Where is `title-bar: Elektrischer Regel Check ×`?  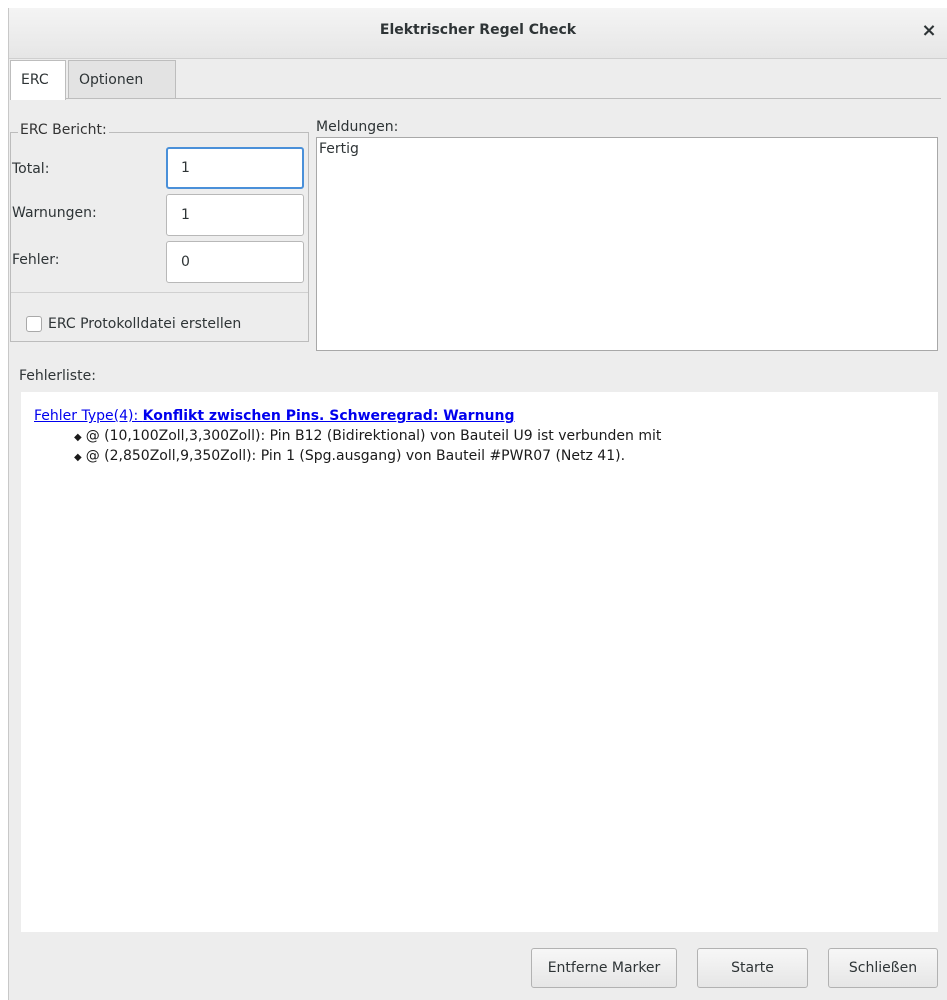
title-bar: Elektrischer Regel Check × is located at coordinates (478, 33).